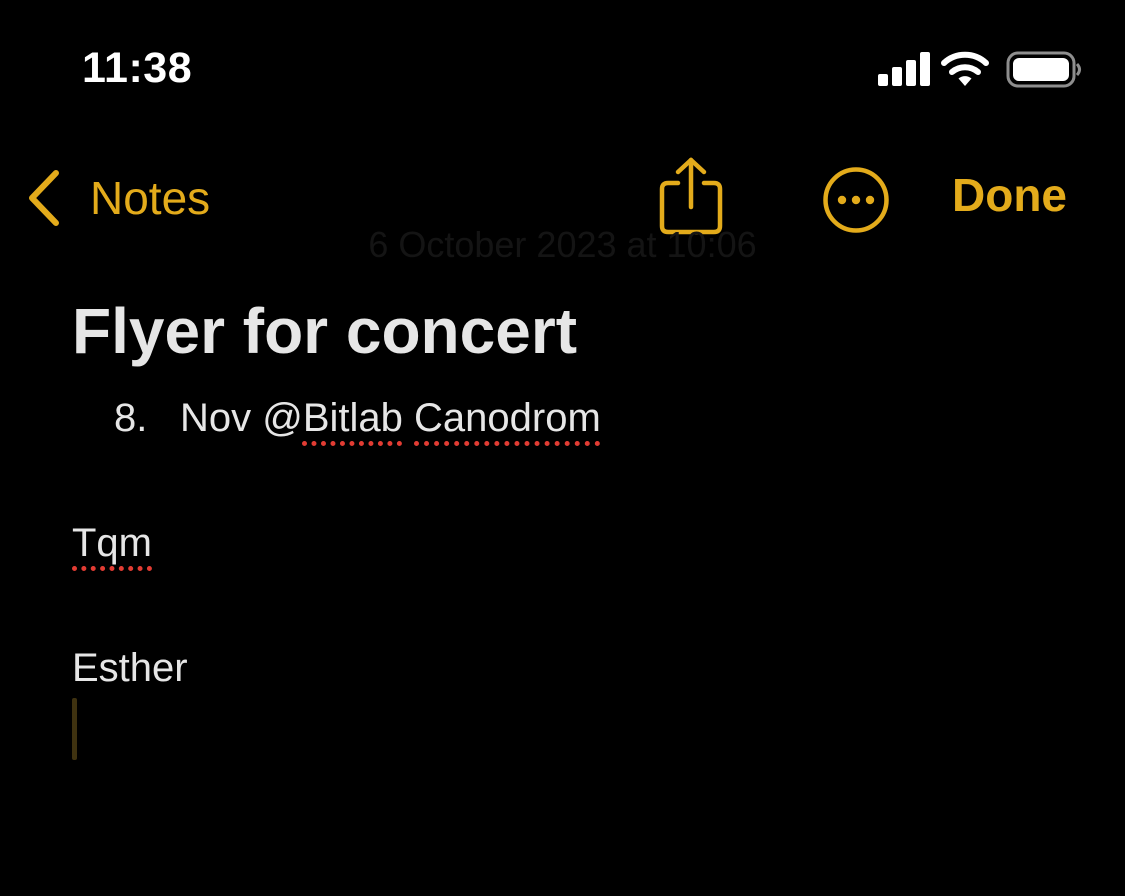 This screenshot has height=896, width=1125. I want to click on status-icons, so click(979, 69).